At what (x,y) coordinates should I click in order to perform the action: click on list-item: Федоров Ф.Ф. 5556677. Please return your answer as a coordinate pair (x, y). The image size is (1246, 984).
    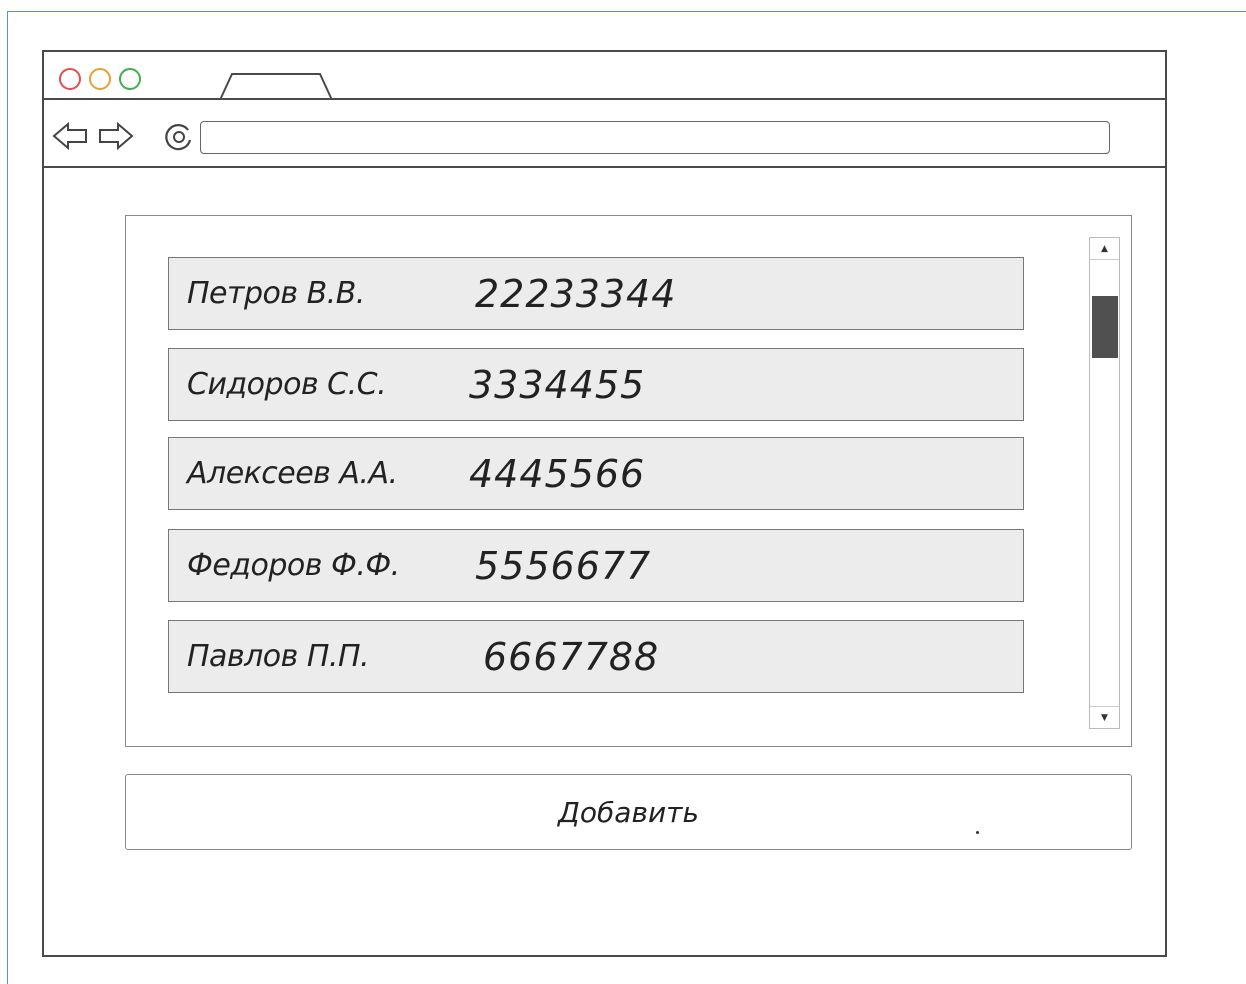
    Looking at the image, I should click on (596, 565).